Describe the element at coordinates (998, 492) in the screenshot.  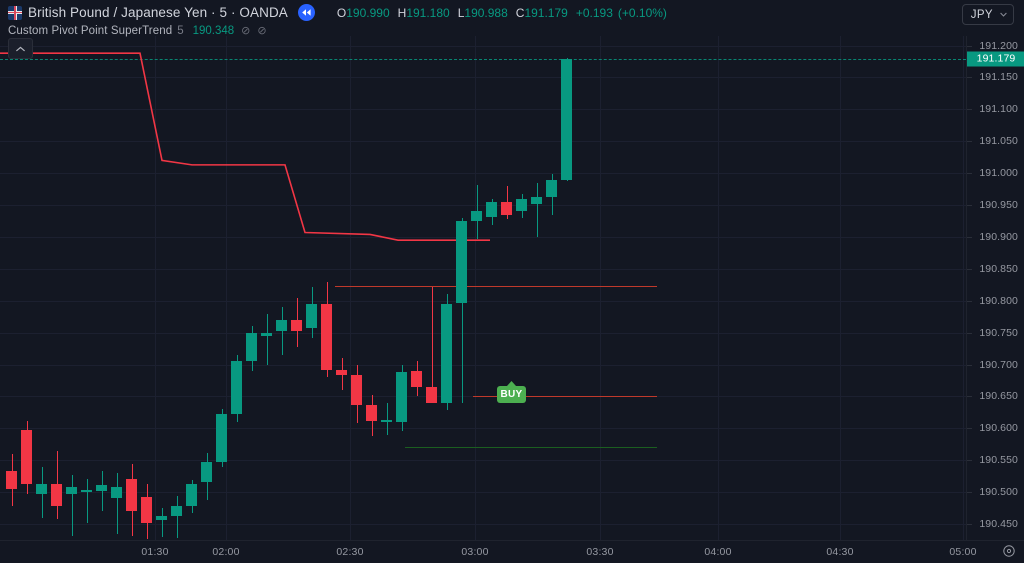
I see `price-tick-label: 190.500` at that location.